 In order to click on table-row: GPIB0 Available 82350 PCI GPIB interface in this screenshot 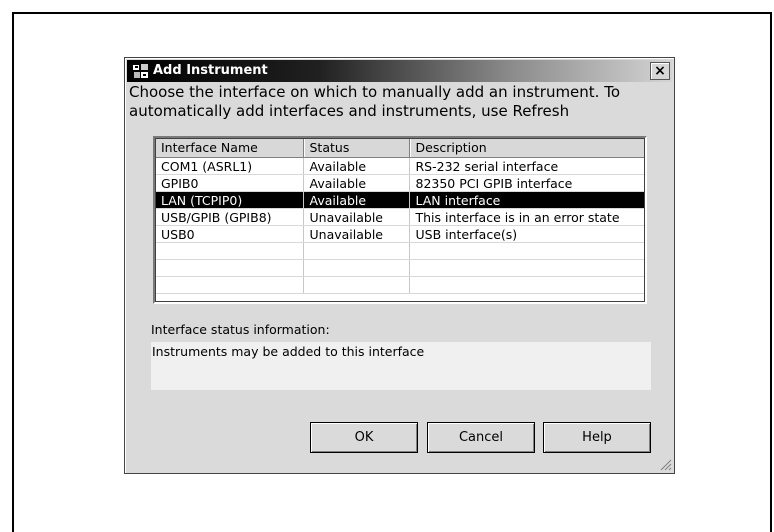, I will do `click(400, 183)`.